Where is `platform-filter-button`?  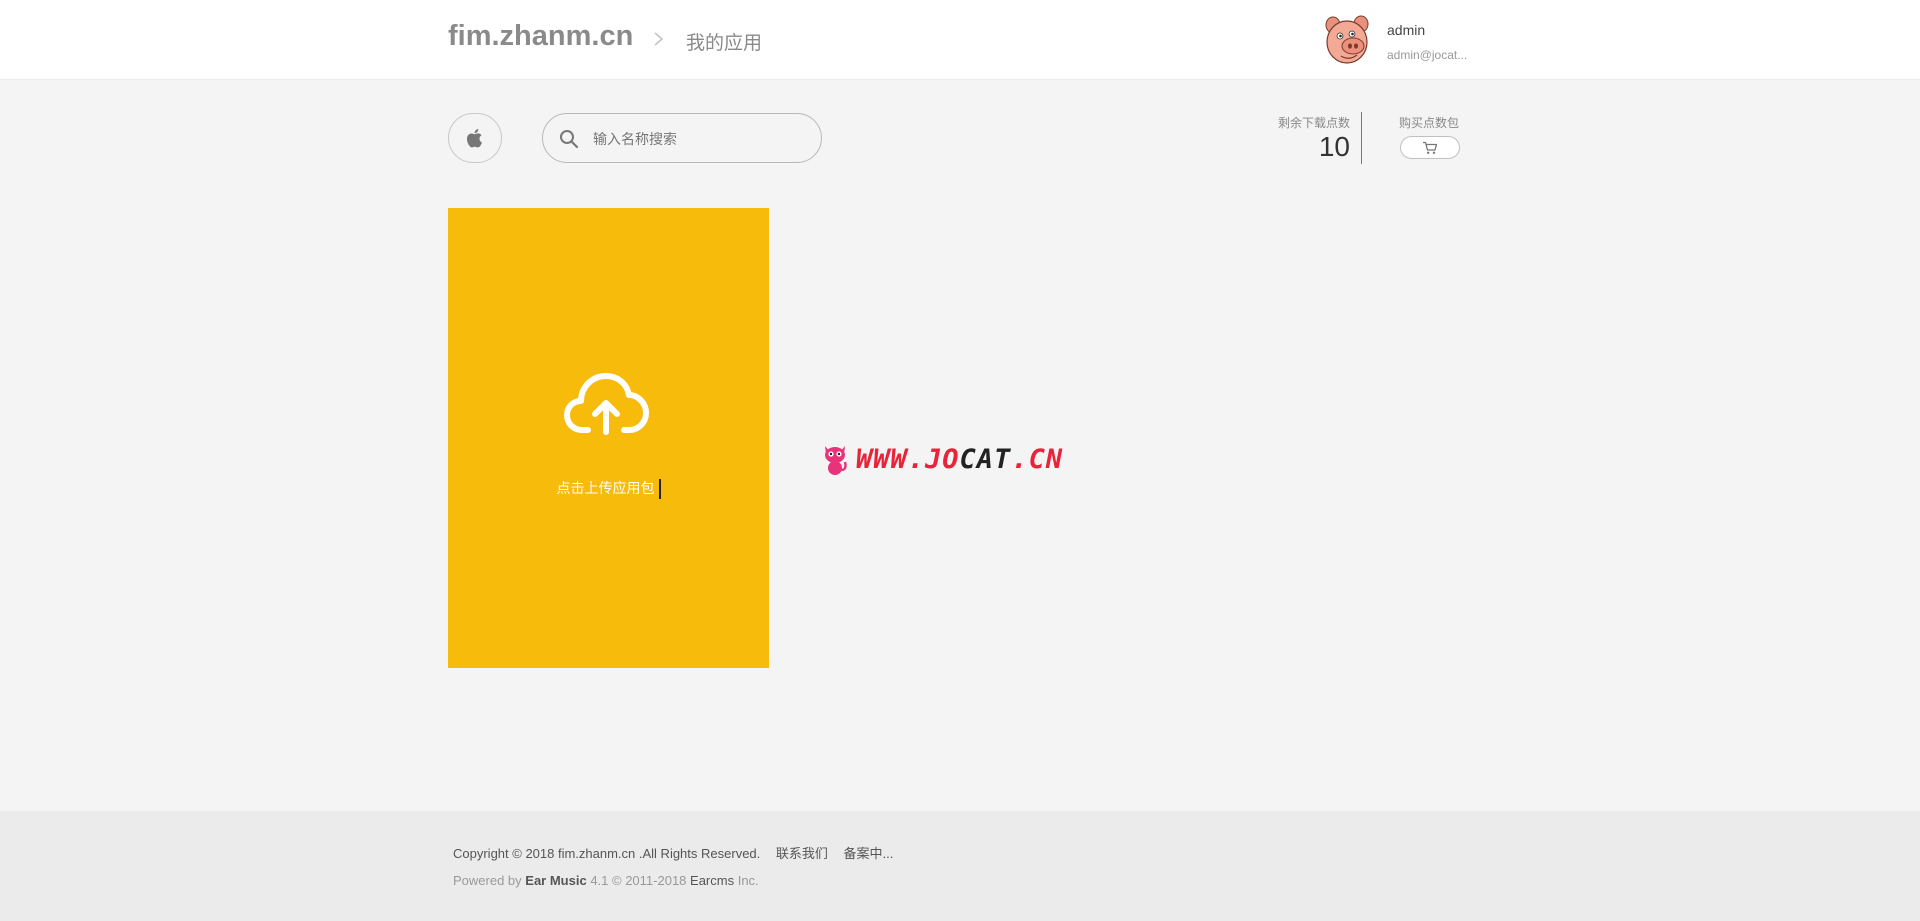 platform-filter-button is located at coordinates (475, 138).